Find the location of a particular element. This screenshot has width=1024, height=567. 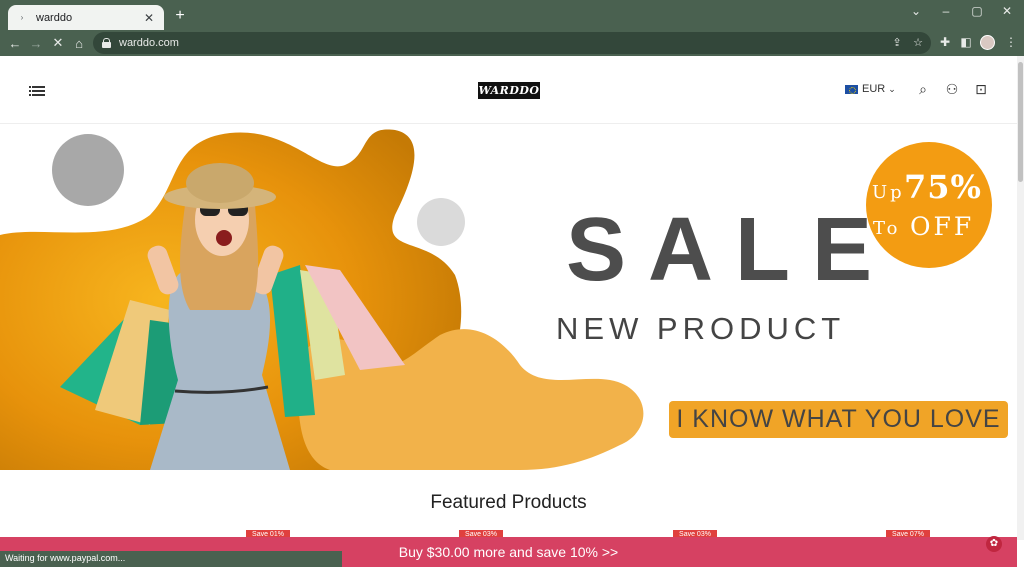

side-panel-icon: ◧ is located at coordinates (966, 42).